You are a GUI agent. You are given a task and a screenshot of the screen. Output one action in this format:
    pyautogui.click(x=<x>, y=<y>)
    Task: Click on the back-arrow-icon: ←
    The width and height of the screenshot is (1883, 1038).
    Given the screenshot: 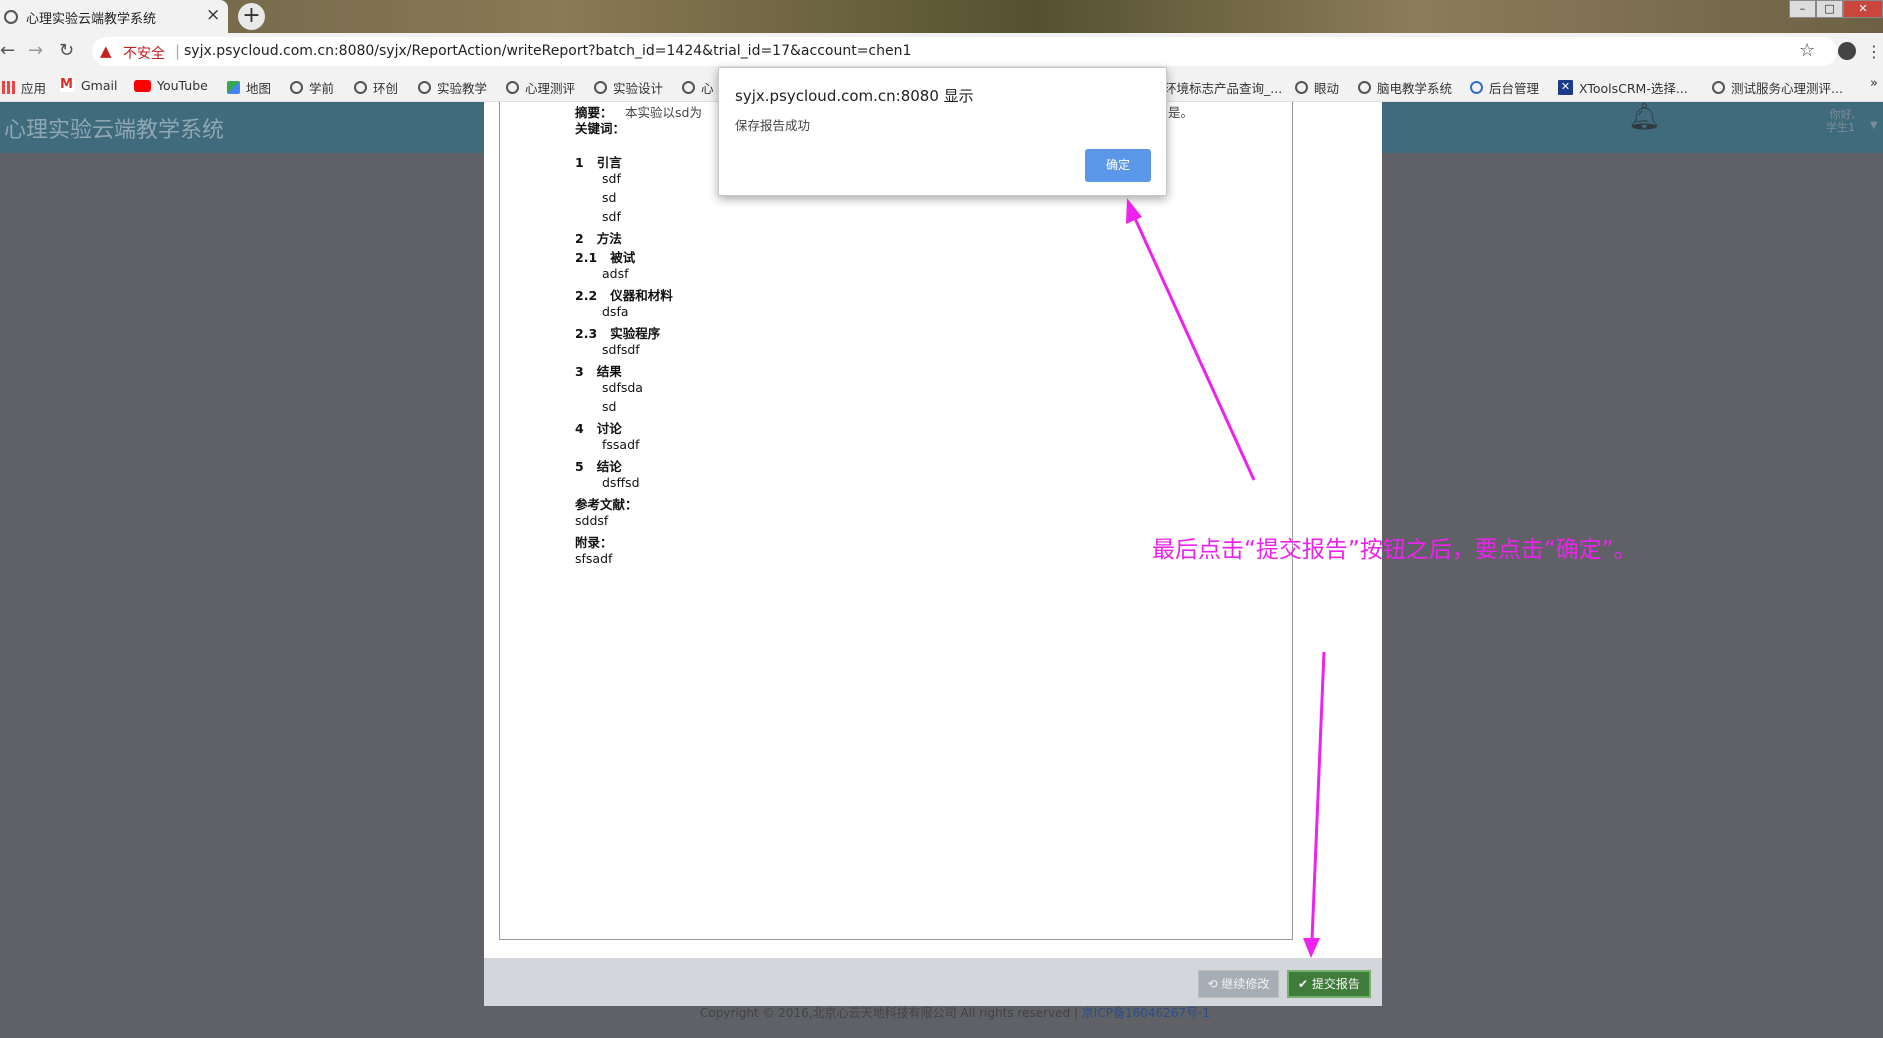 What is the action you would take?
    pyautogui.click(x=7, y=50)
    